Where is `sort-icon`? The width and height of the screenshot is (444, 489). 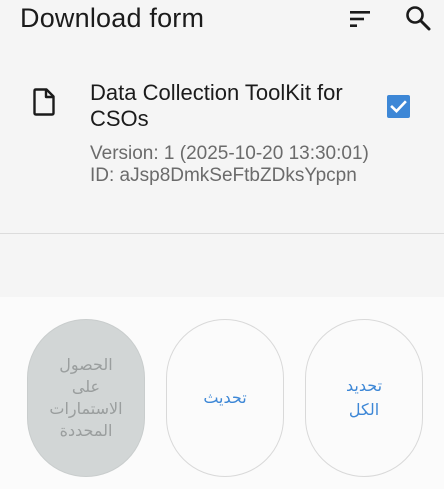
sort-icon is located at coordinates (360, 19).